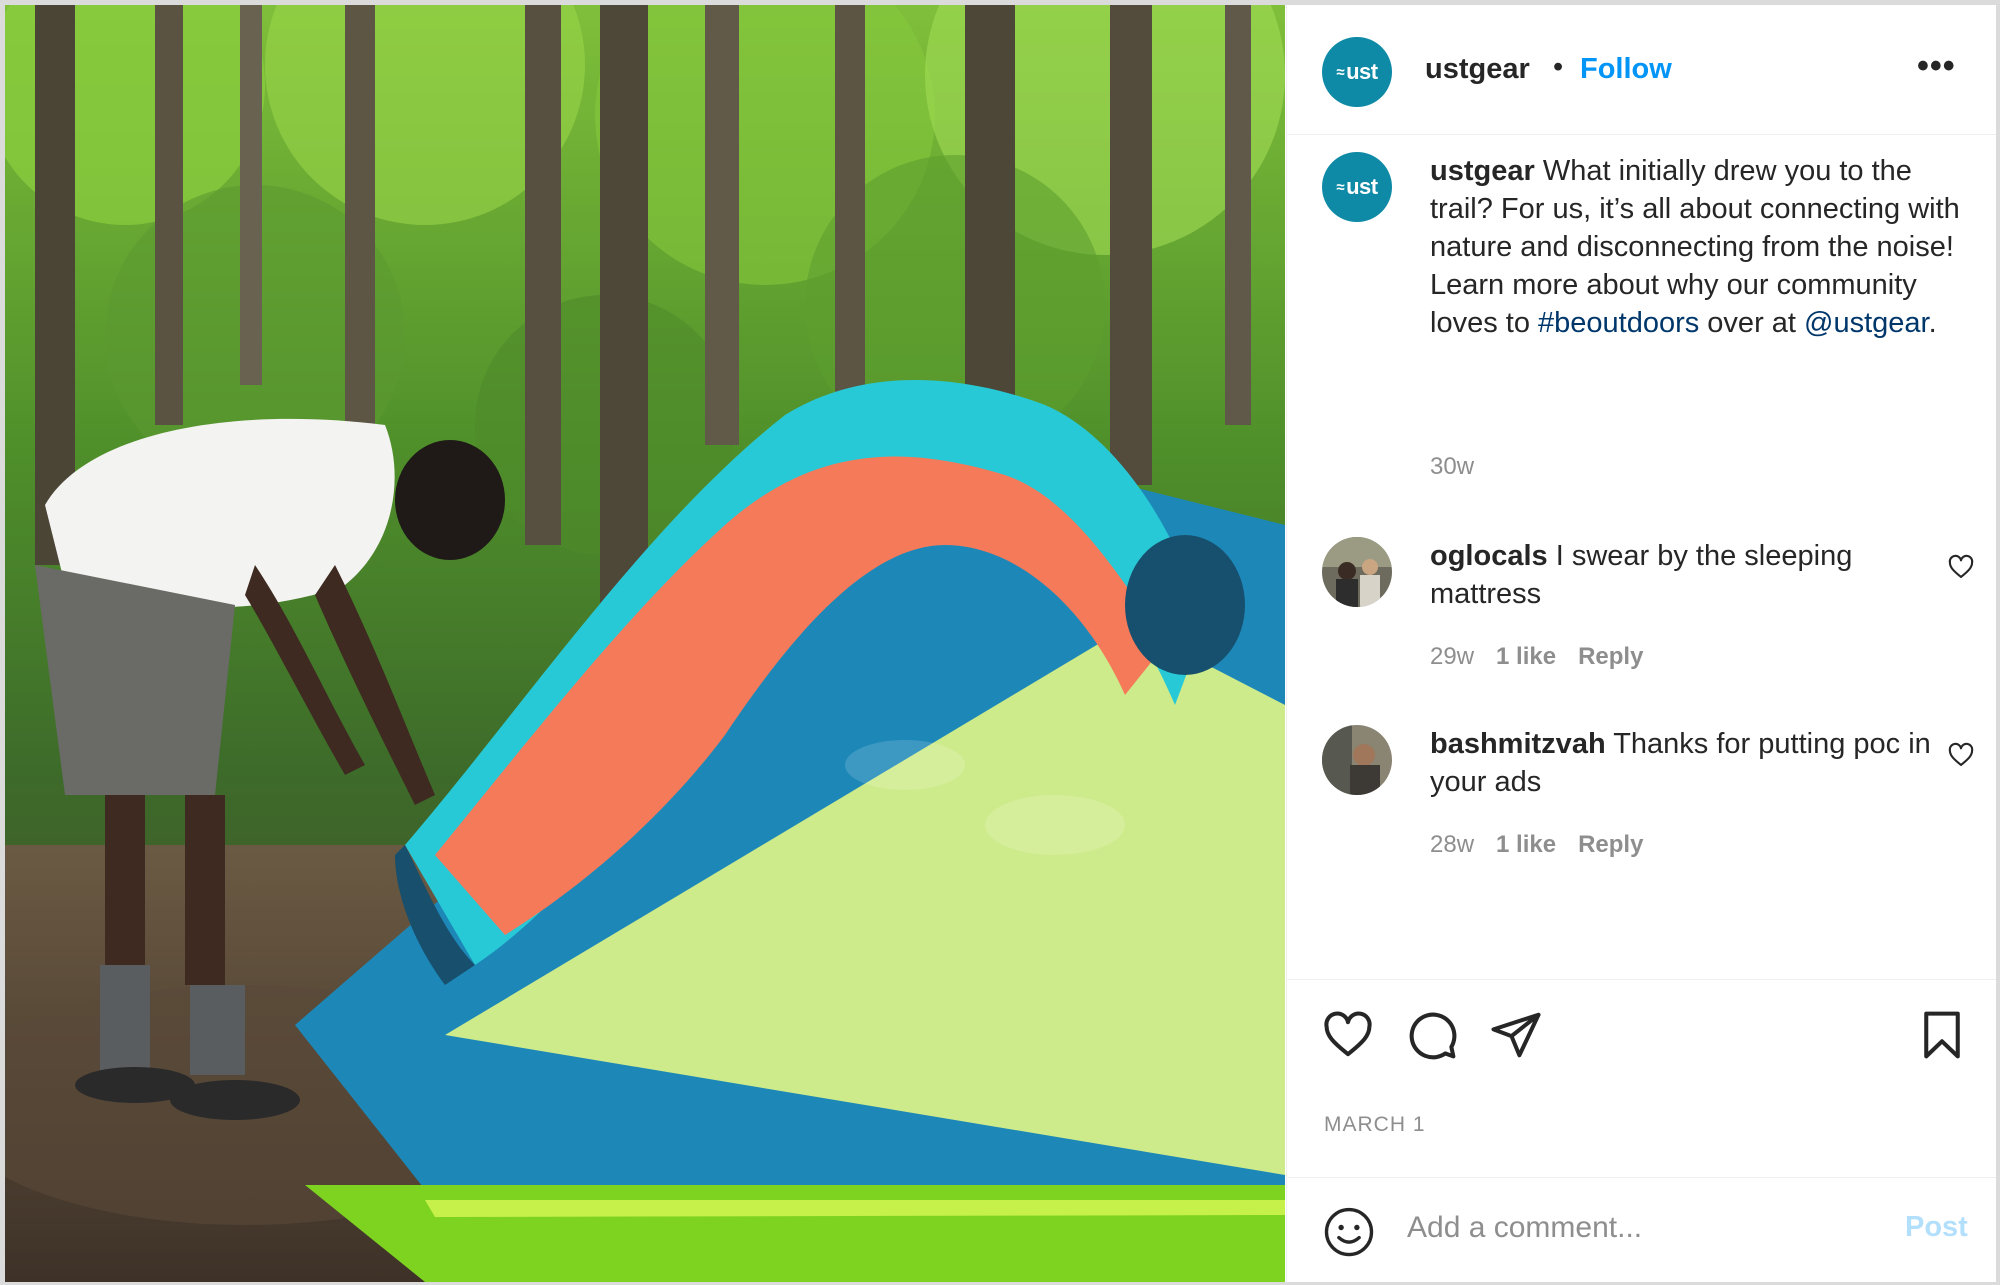 Image resolution: width=2000 pixels, height=1285 pixels. What do you see at coordinates (1452, 466) in the screenshot?
I see `caption-time: 30w` at bounding box center [1452, 466].